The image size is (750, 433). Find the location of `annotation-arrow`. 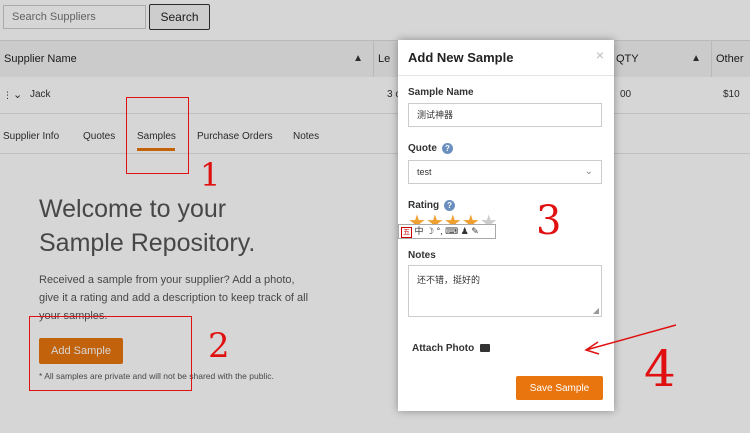

annotation-arrow is located at coordinates (630, 339).